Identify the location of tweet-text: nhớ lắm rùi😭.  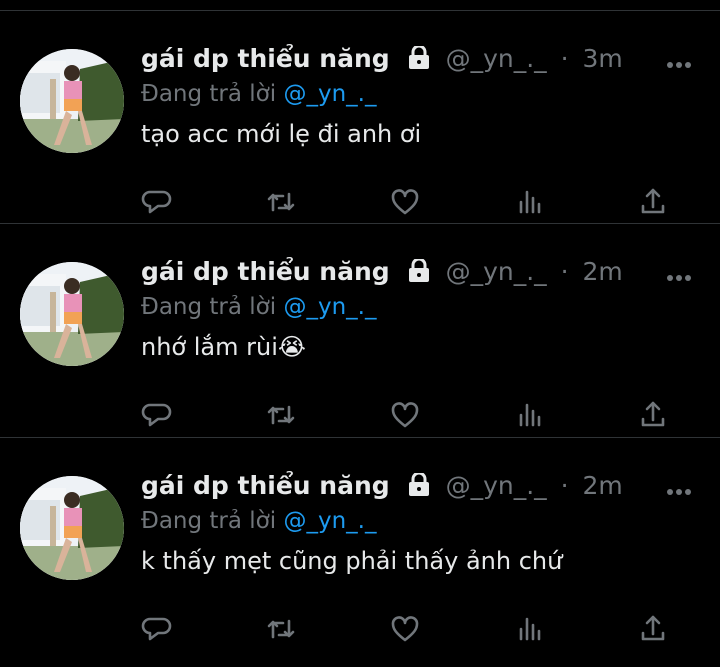
(223, 347).